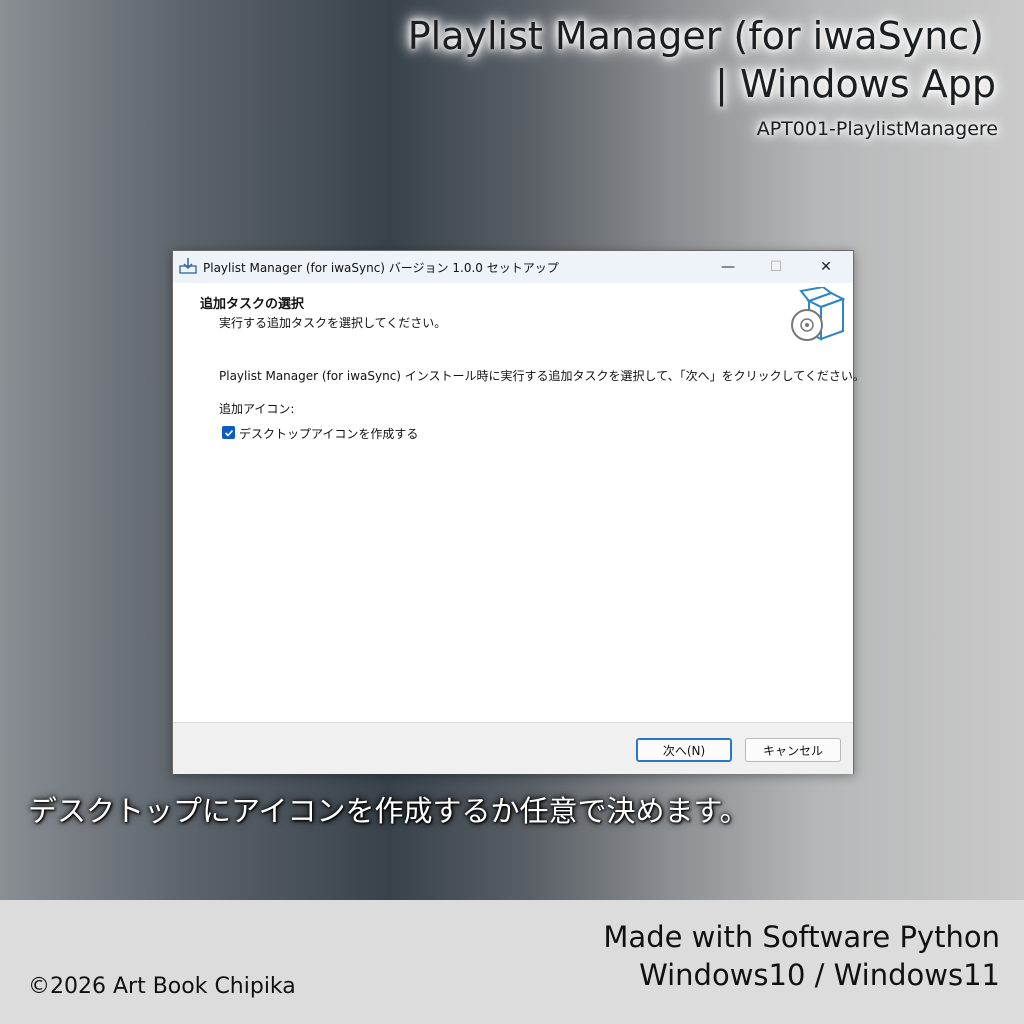  What do you see at coordinates (333, 323) in the screenshot?
I see `section-subtitle: 実行する追加タスクを選択してください。` at bounding box center [333, 323].